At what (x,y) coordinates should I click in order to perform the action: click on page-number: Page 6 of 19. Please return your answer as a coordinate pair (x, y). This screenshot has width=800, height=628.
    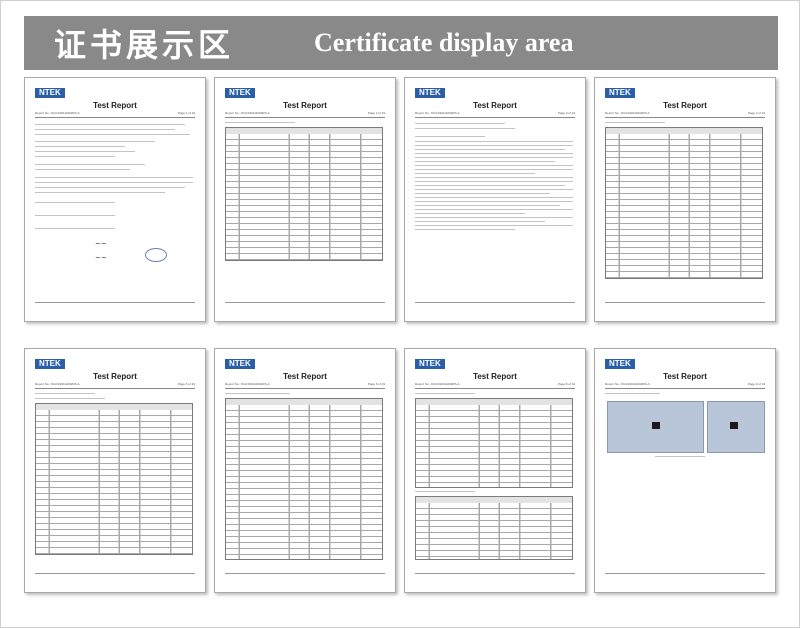
    Looking at the image, I should click on (376, 384).